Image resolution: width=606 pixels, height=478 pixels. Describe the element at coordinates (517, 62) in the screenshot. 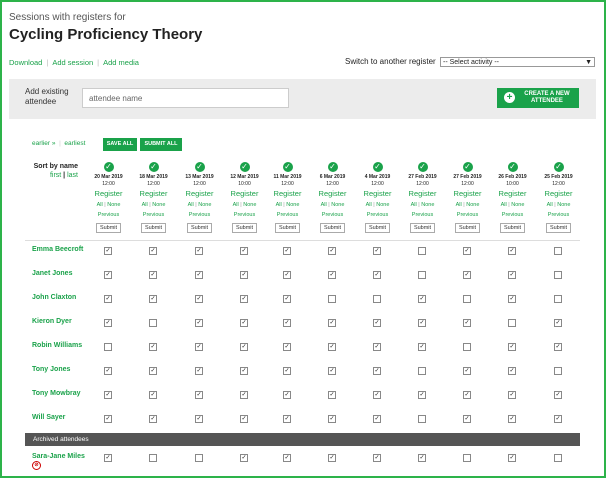

I see `activity-select: -- Select activity -- ▼` at that location.